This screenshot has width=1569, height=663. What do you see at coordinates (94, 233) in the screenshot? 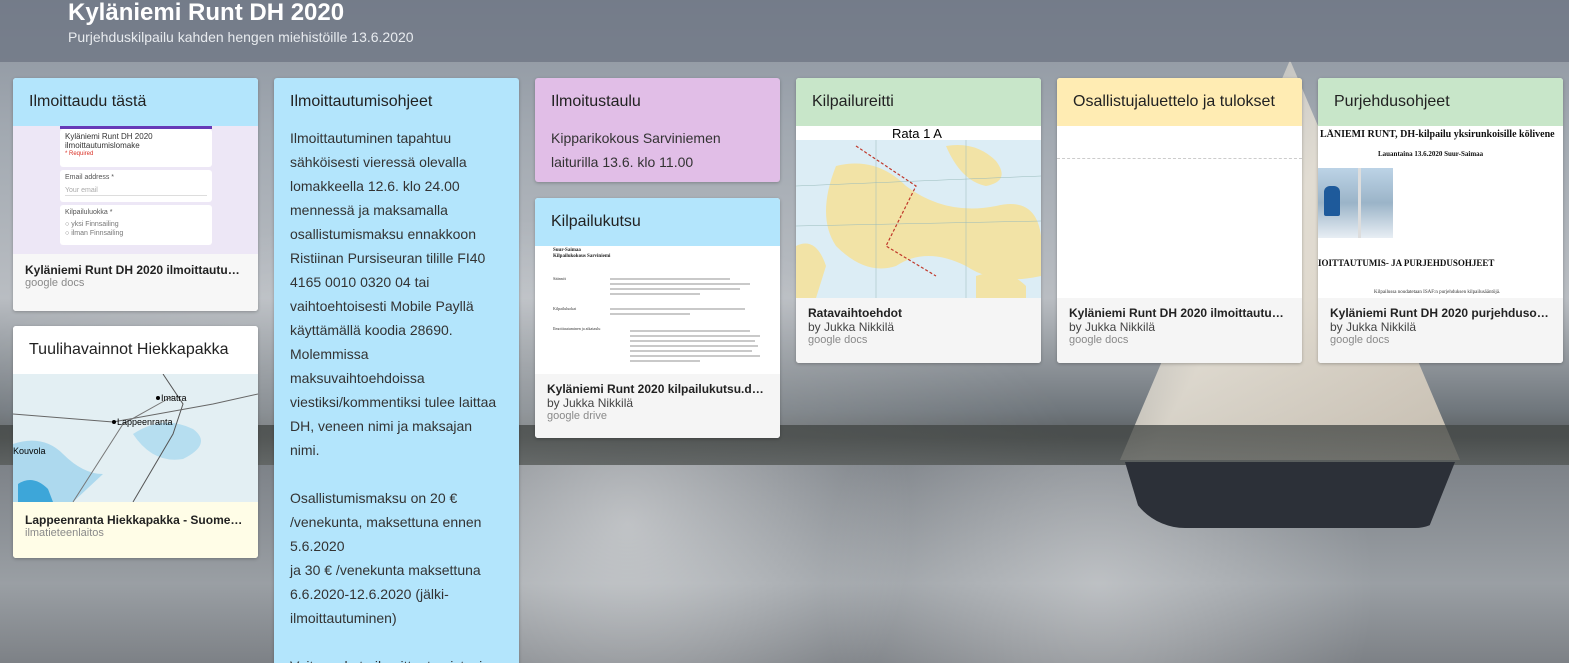
I see `form-option-2: ○ ilman Finnsailing` at bounding box center [94, 233].